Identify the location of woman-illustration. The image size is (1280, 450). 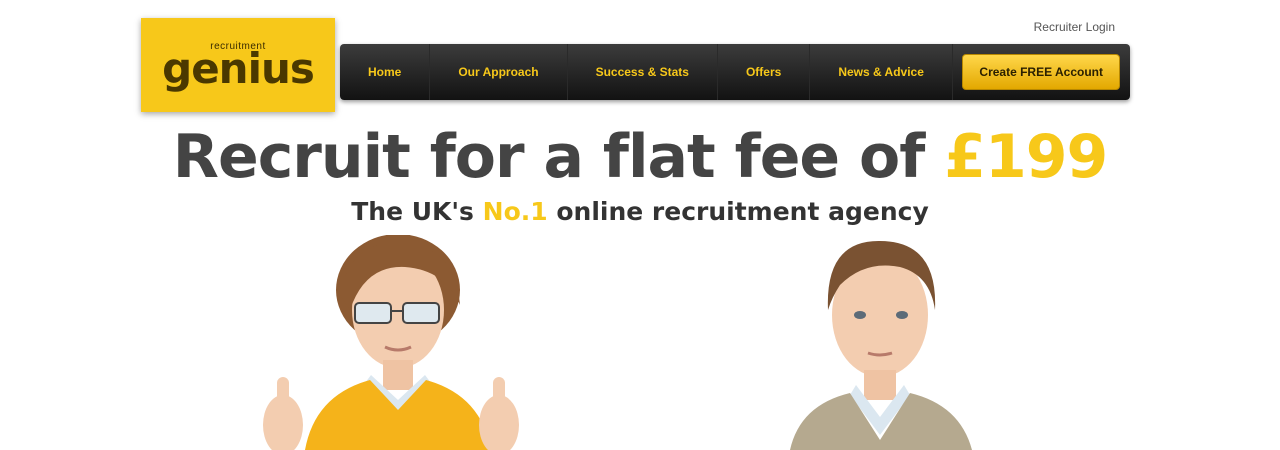
(391, 342).